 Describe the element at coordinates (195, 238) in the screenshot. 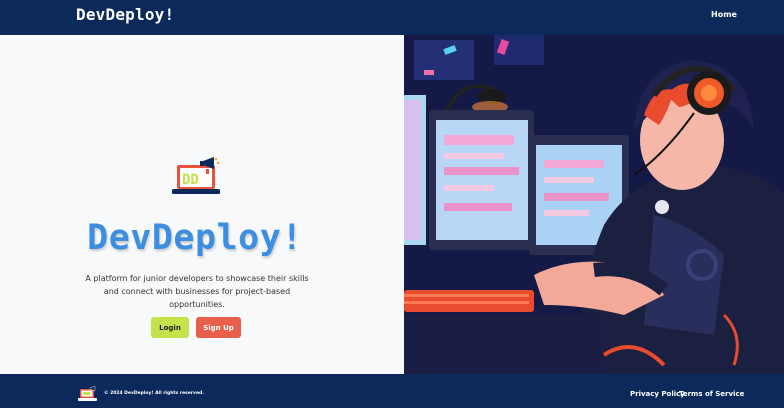

I see `hero-title: DevDeploy!` at that location.